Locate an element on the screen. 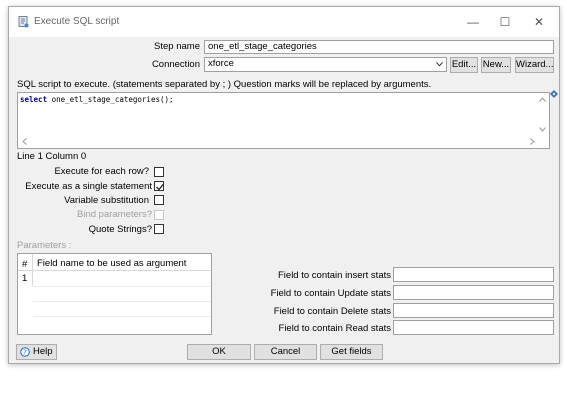 The width and height of the screenshot is (567, 406). sql-code: select one_etl_stage_categories(); is located at coordinates (97, 99).